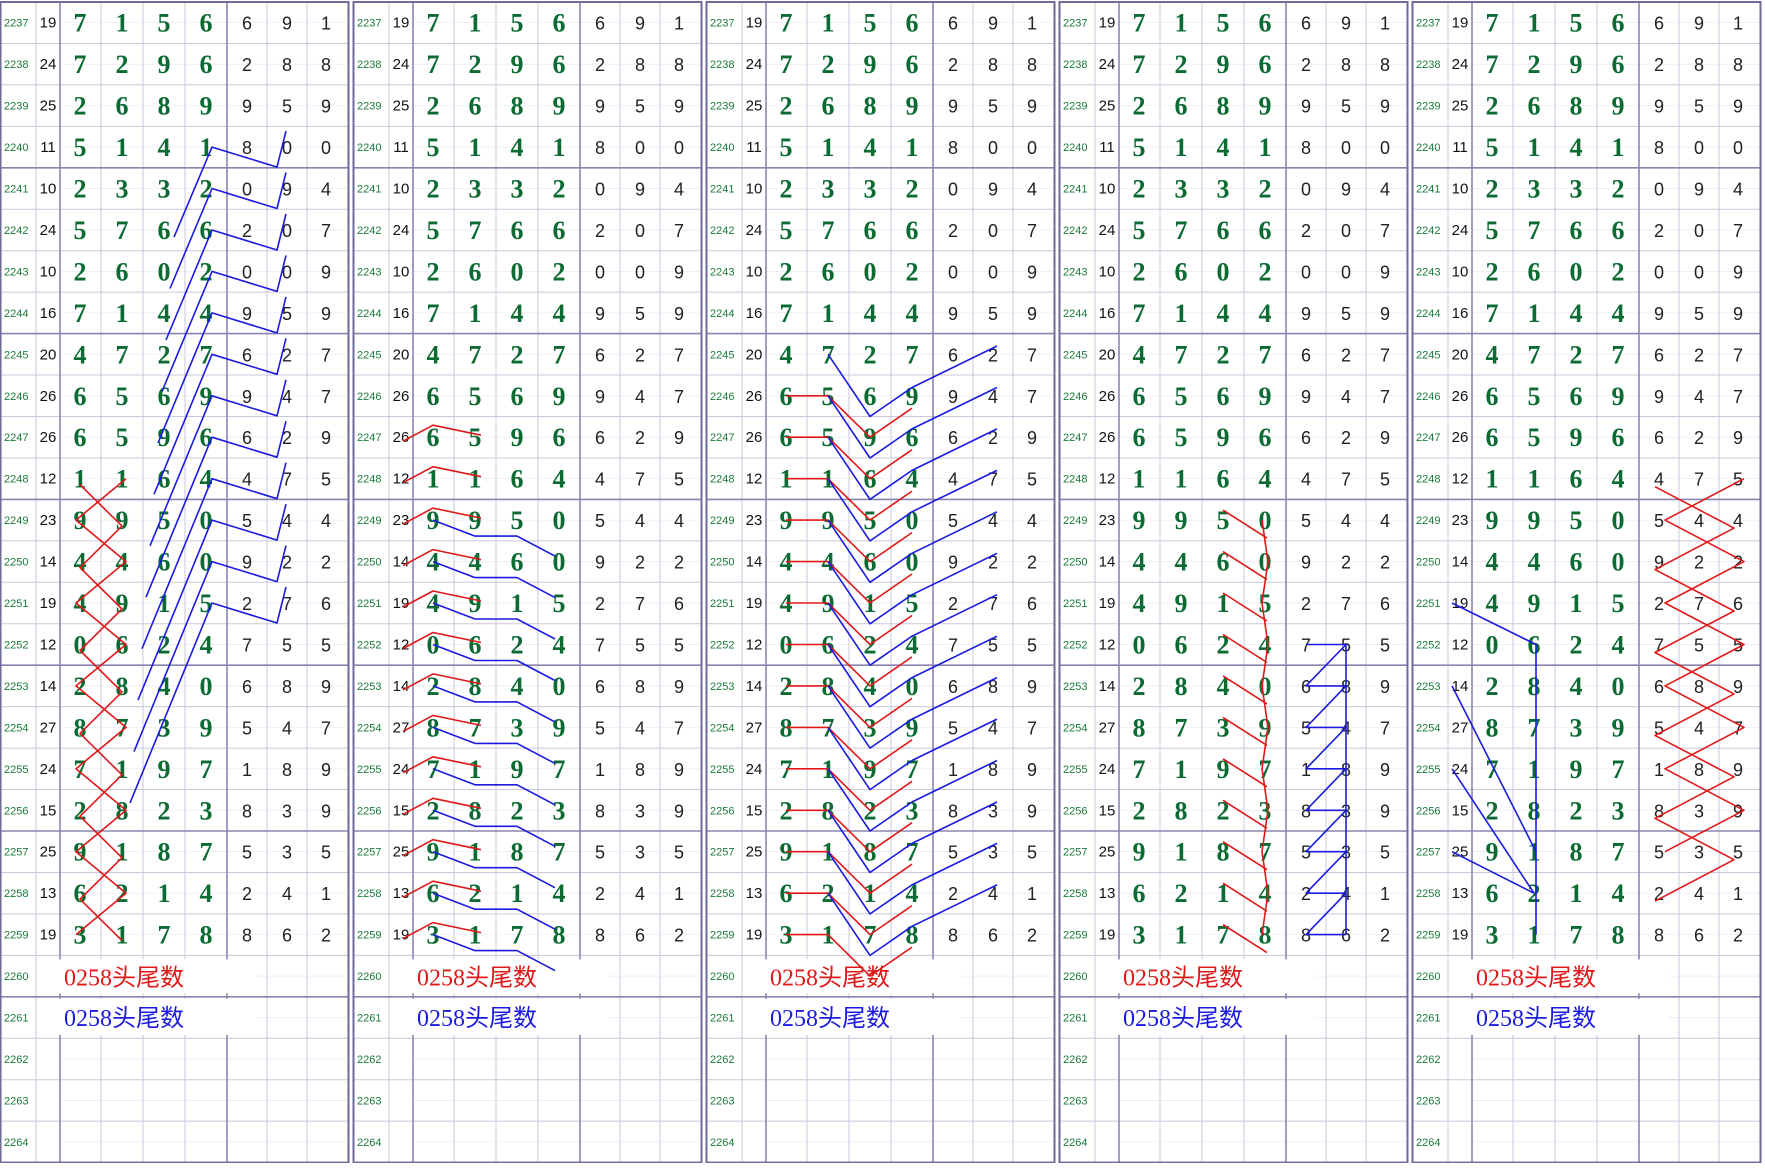 The width and height of the screenshot is (1765, 1168). What do you see at coordinates (369, 853) in the screenshot?
I see `period-number: 2257` at bounding box center [369, 853].